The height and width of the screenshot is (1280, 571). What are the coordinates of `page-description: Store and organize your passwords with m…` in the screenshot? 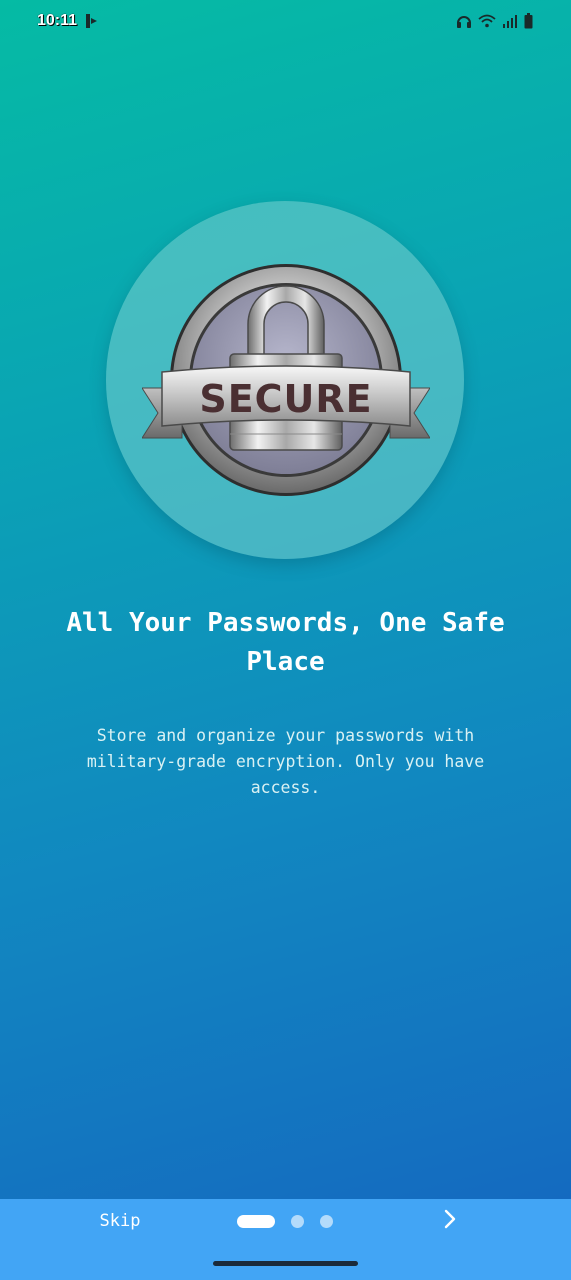 It's located at (285, 761).